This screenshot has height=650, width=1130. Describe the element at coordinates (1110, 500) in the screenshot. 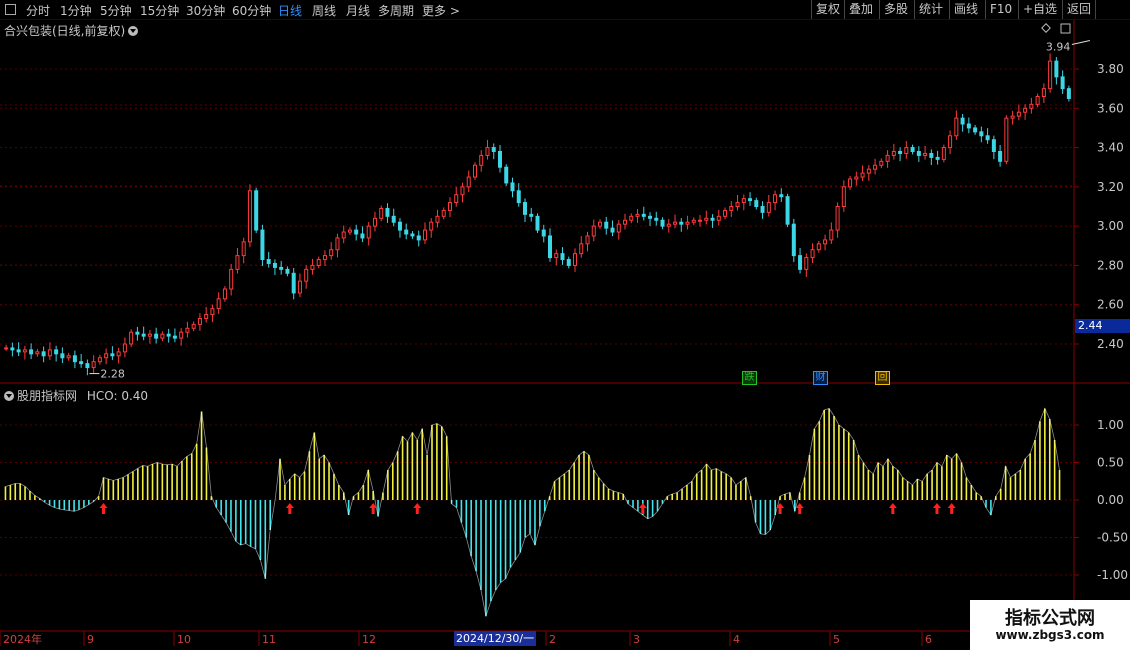

I see `indicator-ytick-label: 0.00` at that location.